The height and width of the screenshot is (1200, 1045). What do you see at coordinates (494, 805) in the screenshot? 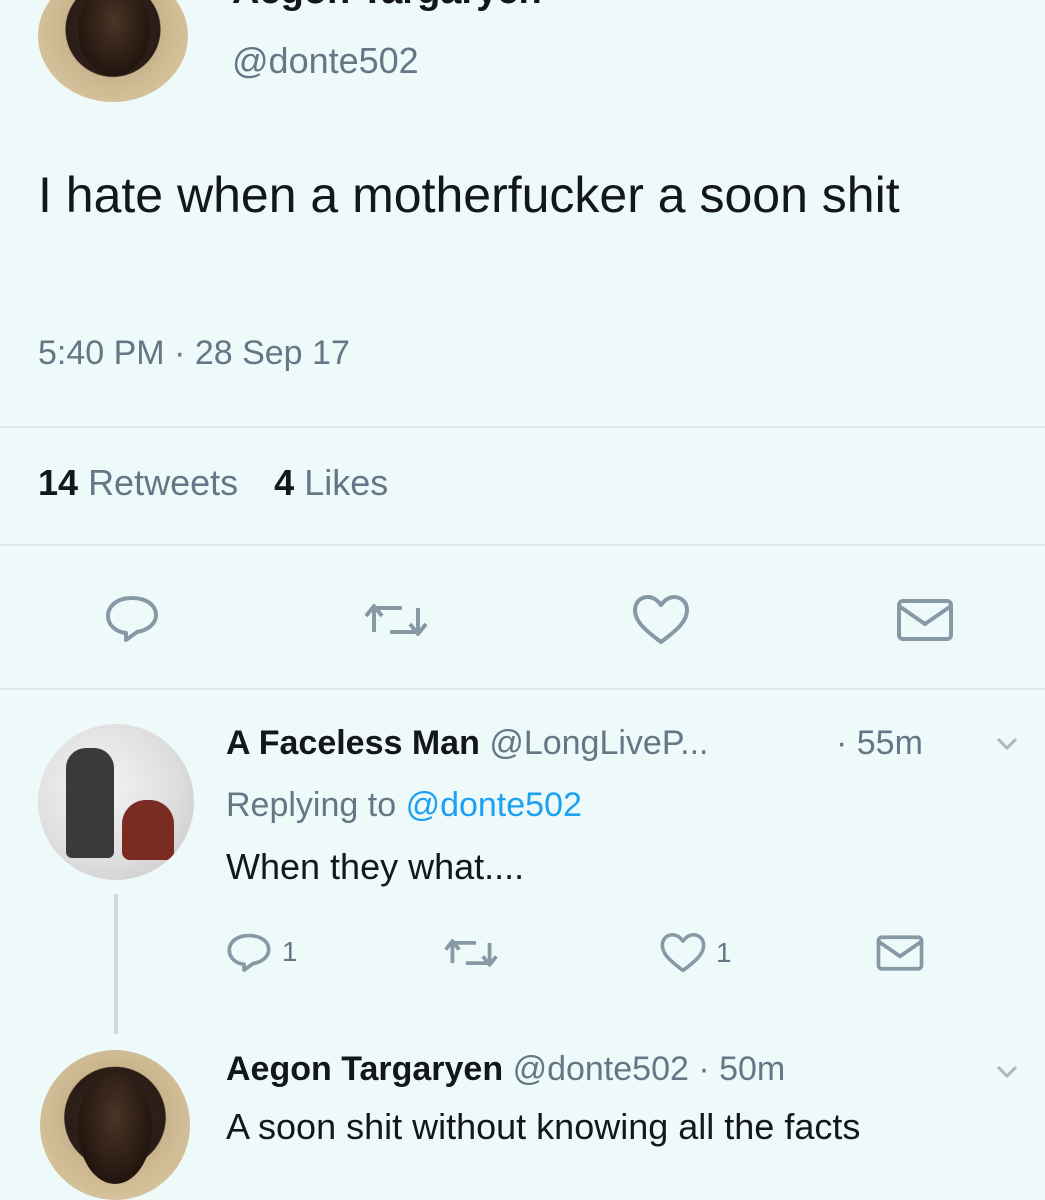
I see `replying-handle-link: @donte502` at bounding box center [494, 805].